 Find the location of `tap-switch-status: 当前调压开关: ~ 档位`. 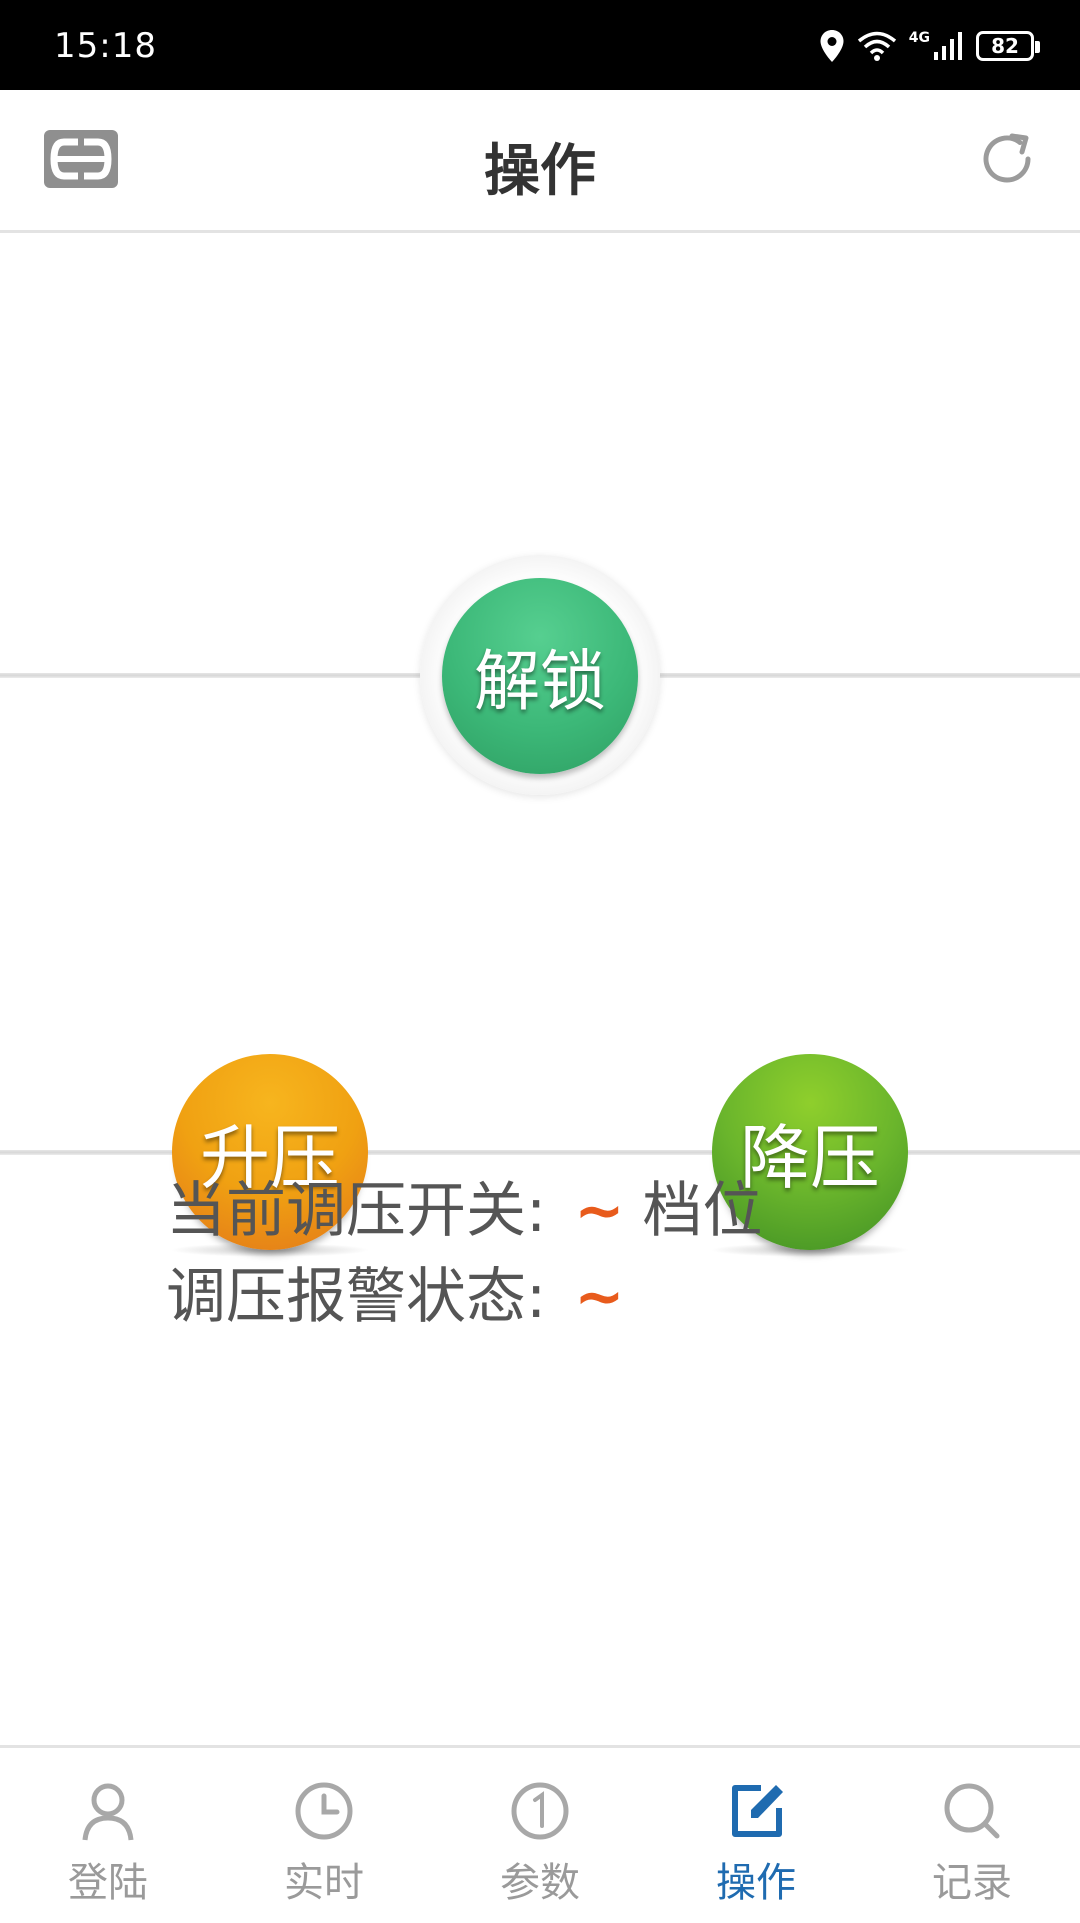

tap-switch-status: 当前调压开关: ~ 档位 is located at coordinates (464, 1211).